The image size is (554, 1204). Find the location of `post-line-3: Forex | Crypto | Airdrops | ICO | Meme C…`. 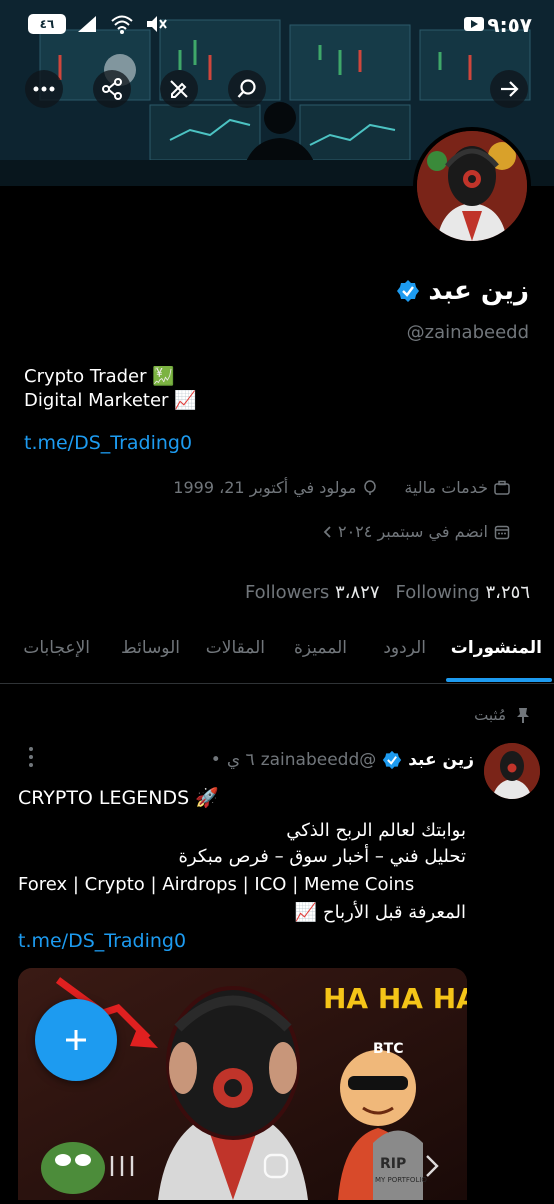

post-line-3: Forex | Crypto | Airdrops | ICO | Meme C… is located at coordinates (216, 884).